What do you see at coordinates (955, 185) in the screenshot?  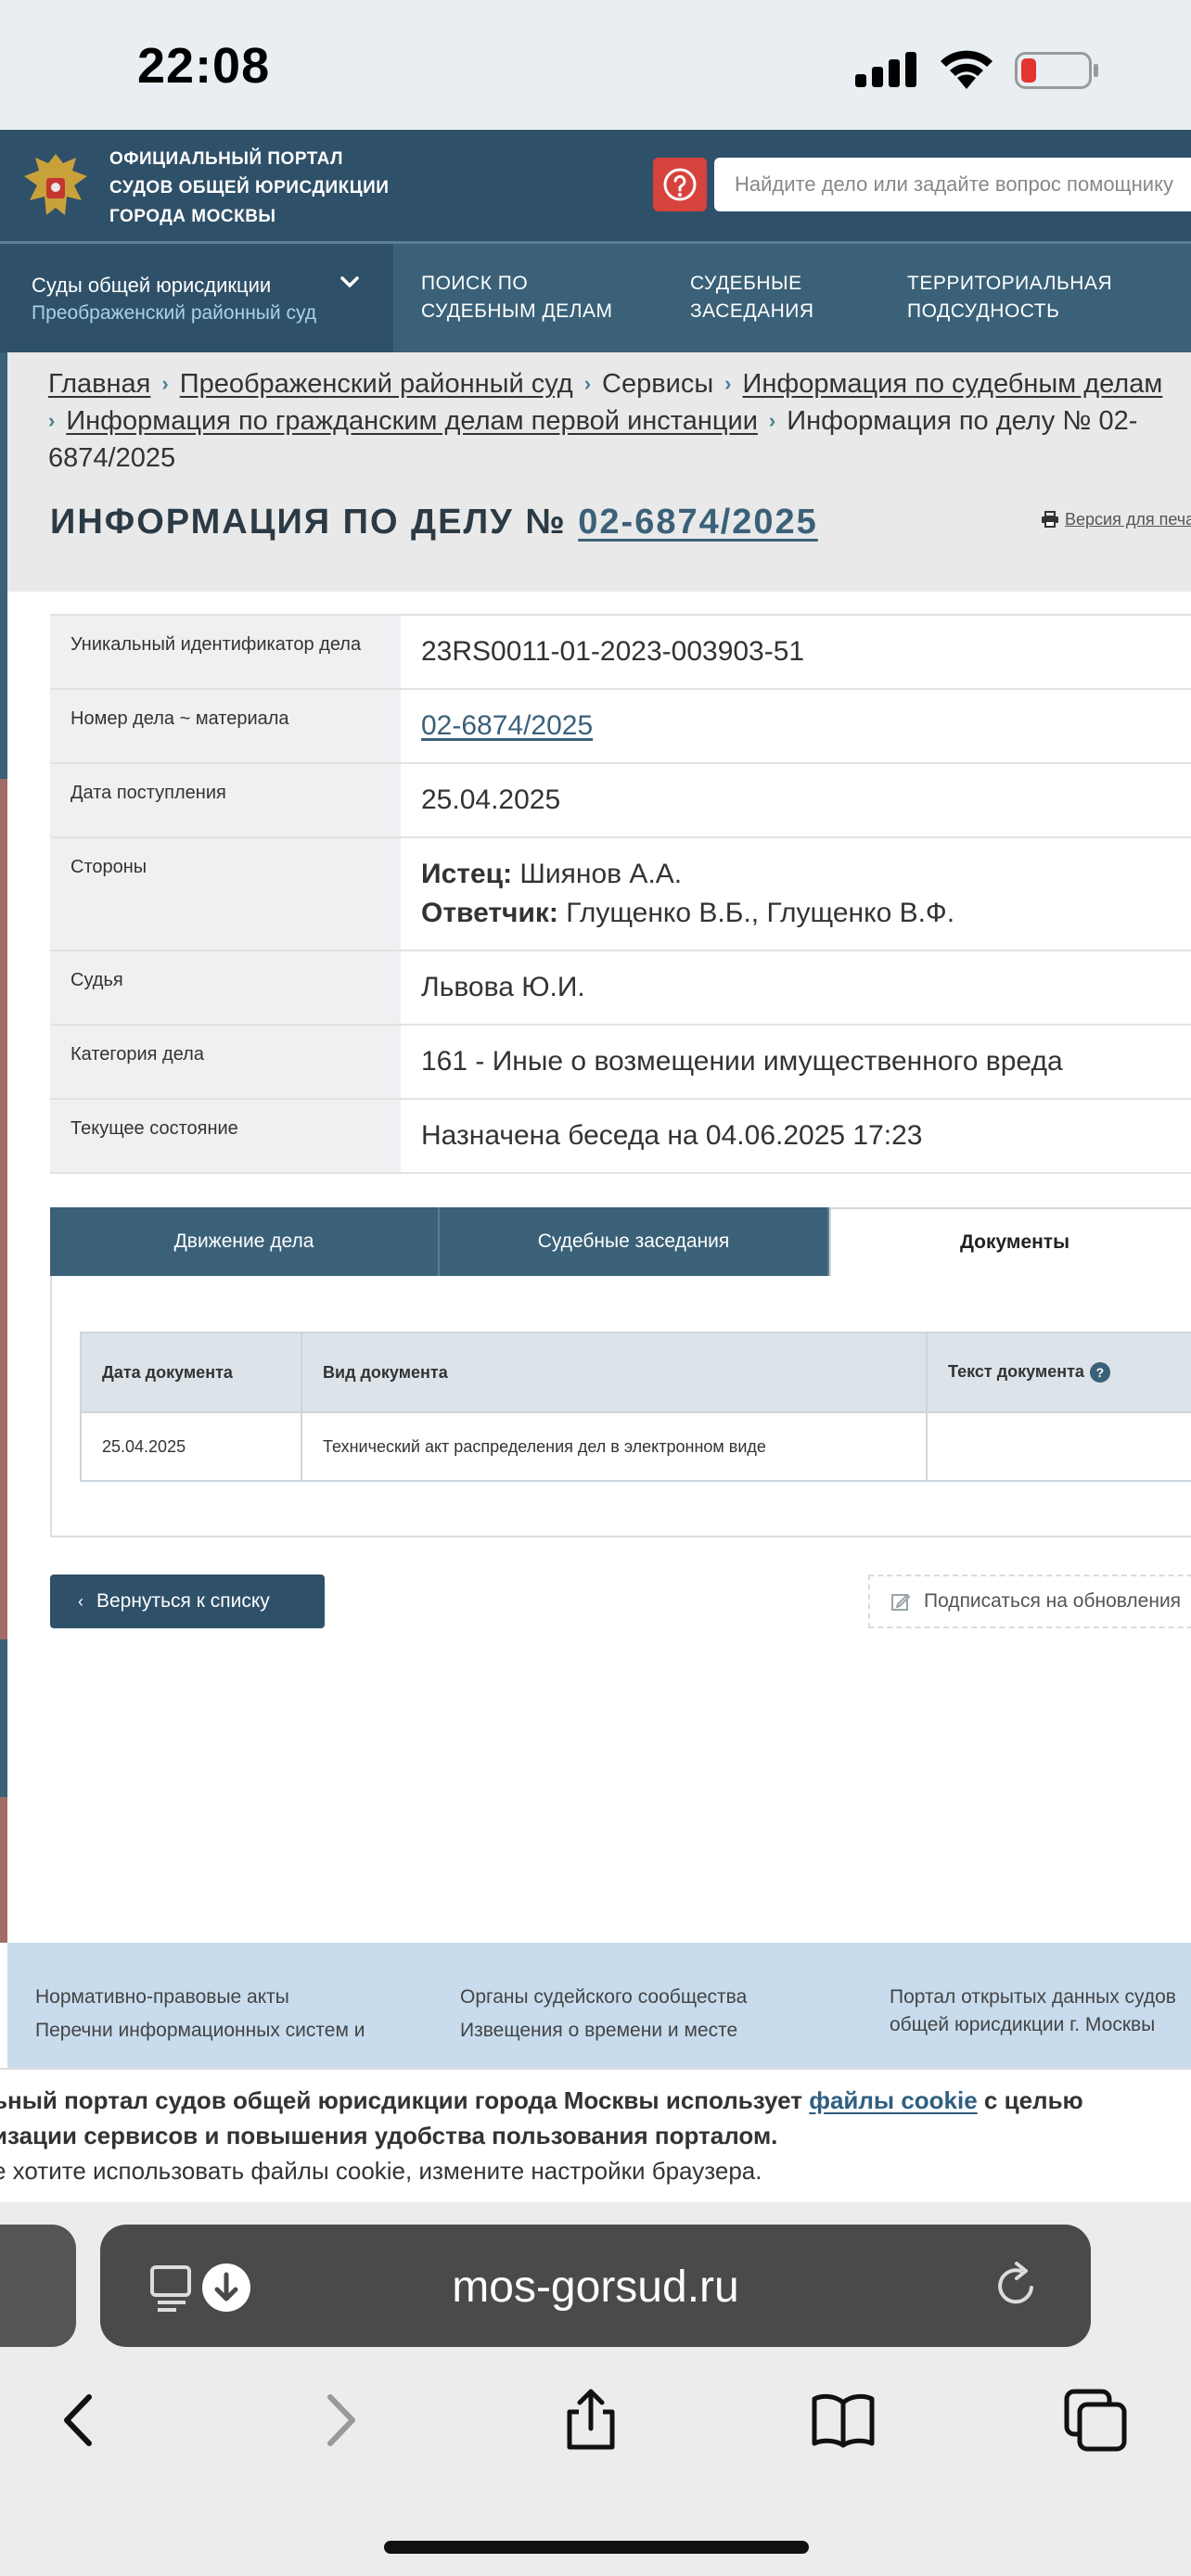 I see `case-search-input` at bounding box center [955, 185].